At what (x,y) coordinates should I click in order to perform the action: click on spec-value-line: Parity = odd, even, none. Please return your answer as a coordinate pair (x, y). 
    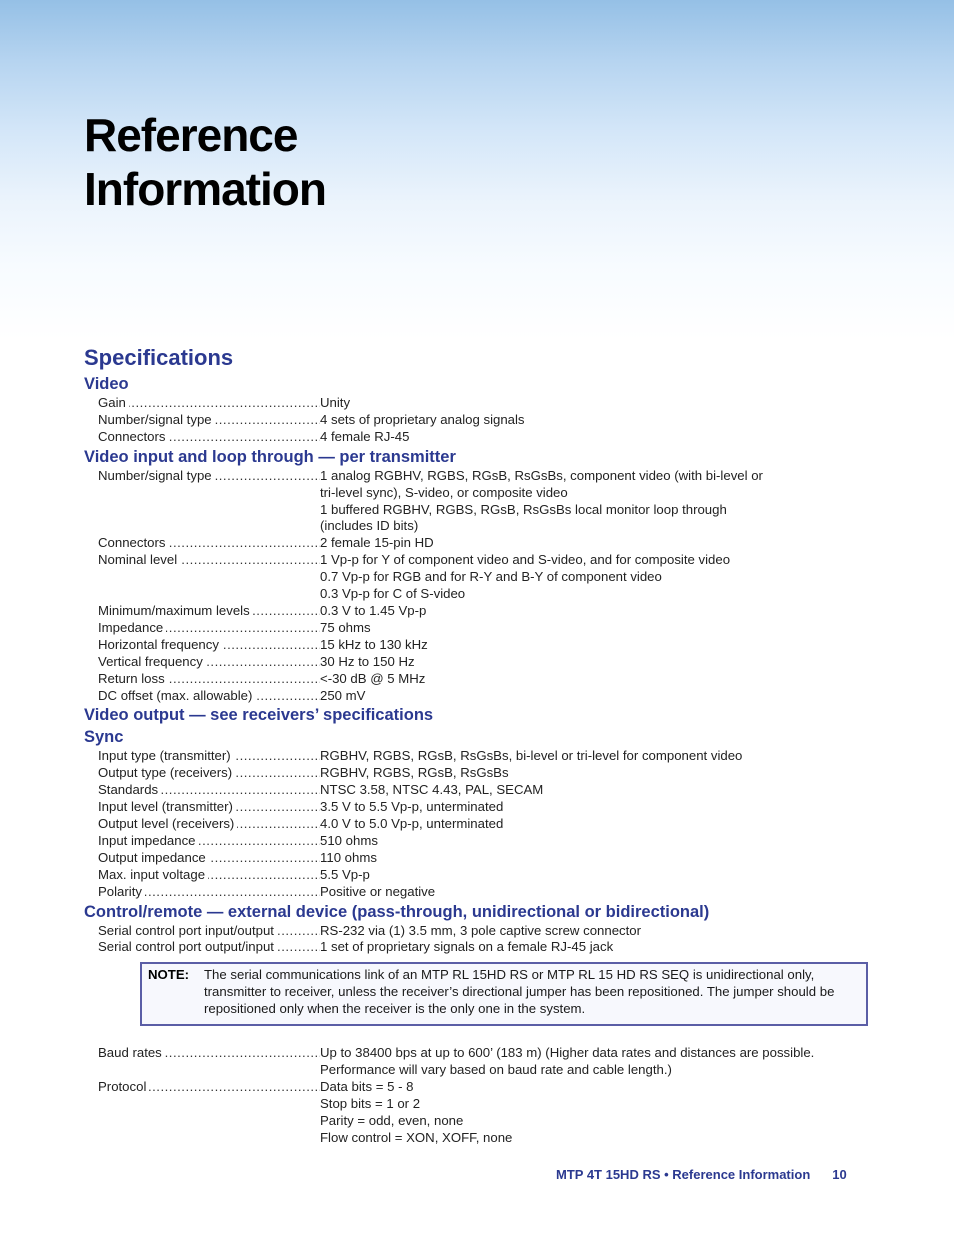
    Looking at the image, I should click on (392, 1120).